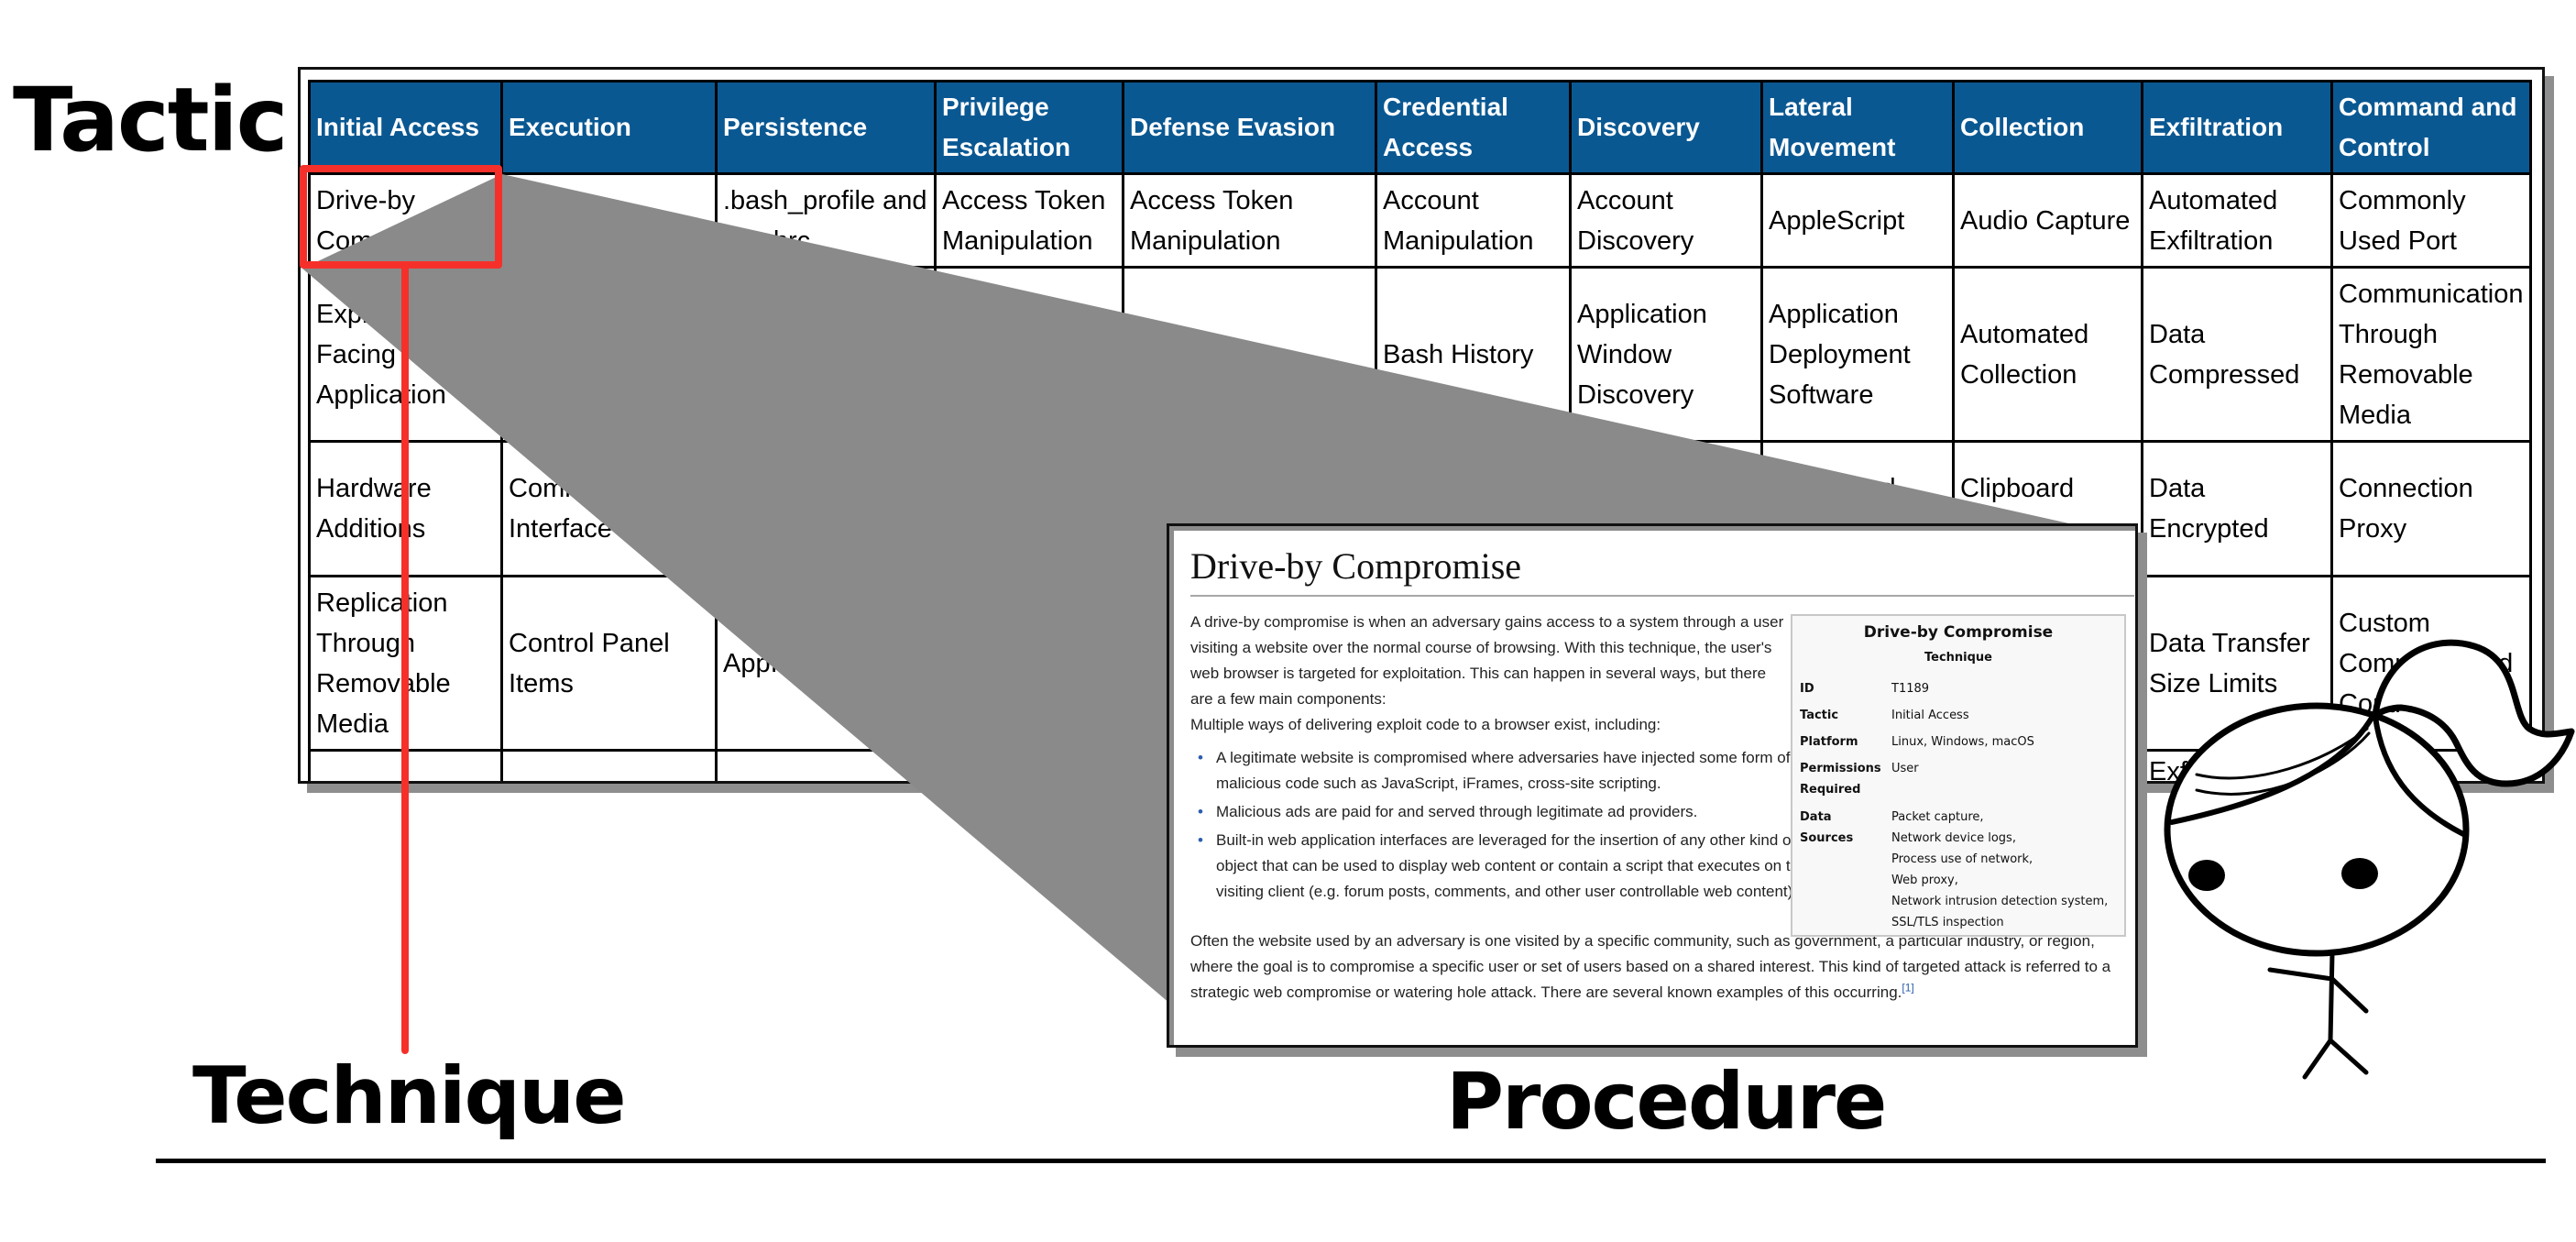 The image size is (2576, 1242). What do you see at coordinates (1908, 987) in the screenshot?
I see `citation-link: [1]` at bounding box center [1908, 987].